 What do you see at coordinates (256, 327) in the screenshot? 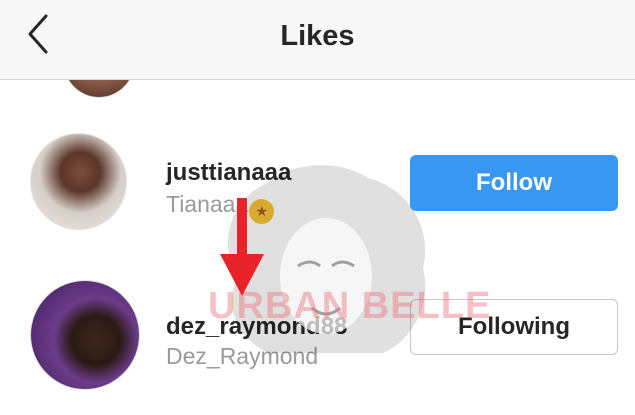
I see `username: dez_raymond88` at bounding box center [256, 327].